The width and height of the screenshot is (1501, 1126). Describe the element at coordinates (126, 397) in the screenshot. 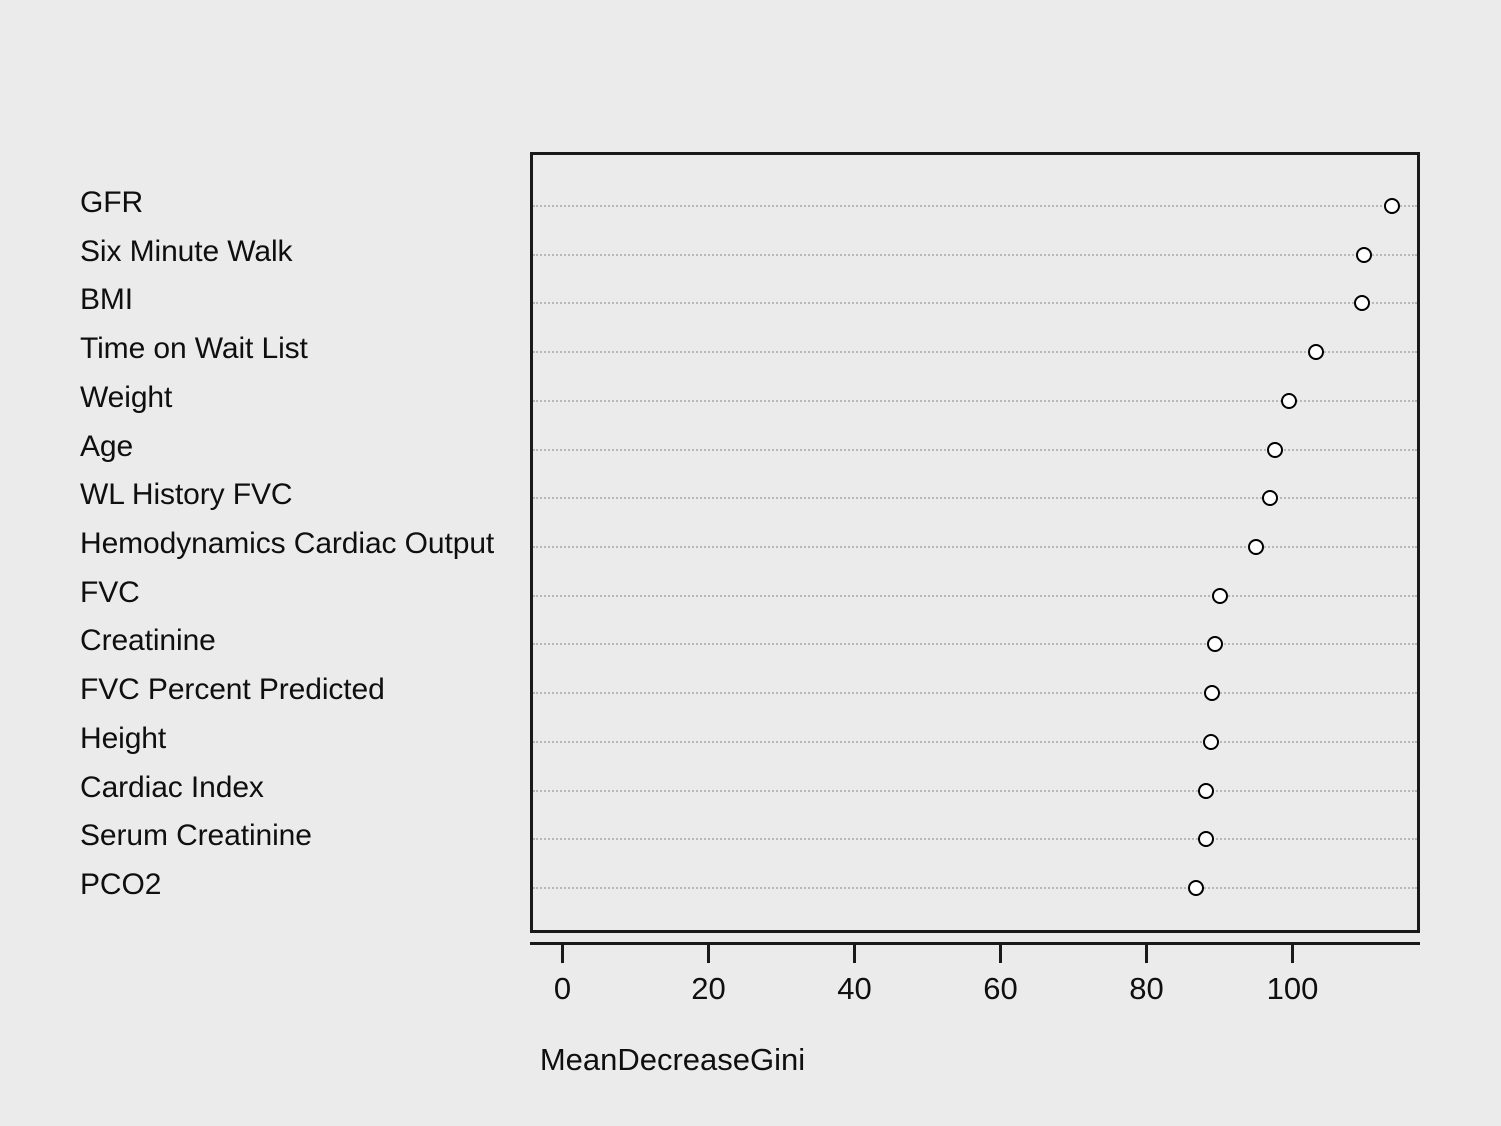

I see `category-label: Weight` at that location.